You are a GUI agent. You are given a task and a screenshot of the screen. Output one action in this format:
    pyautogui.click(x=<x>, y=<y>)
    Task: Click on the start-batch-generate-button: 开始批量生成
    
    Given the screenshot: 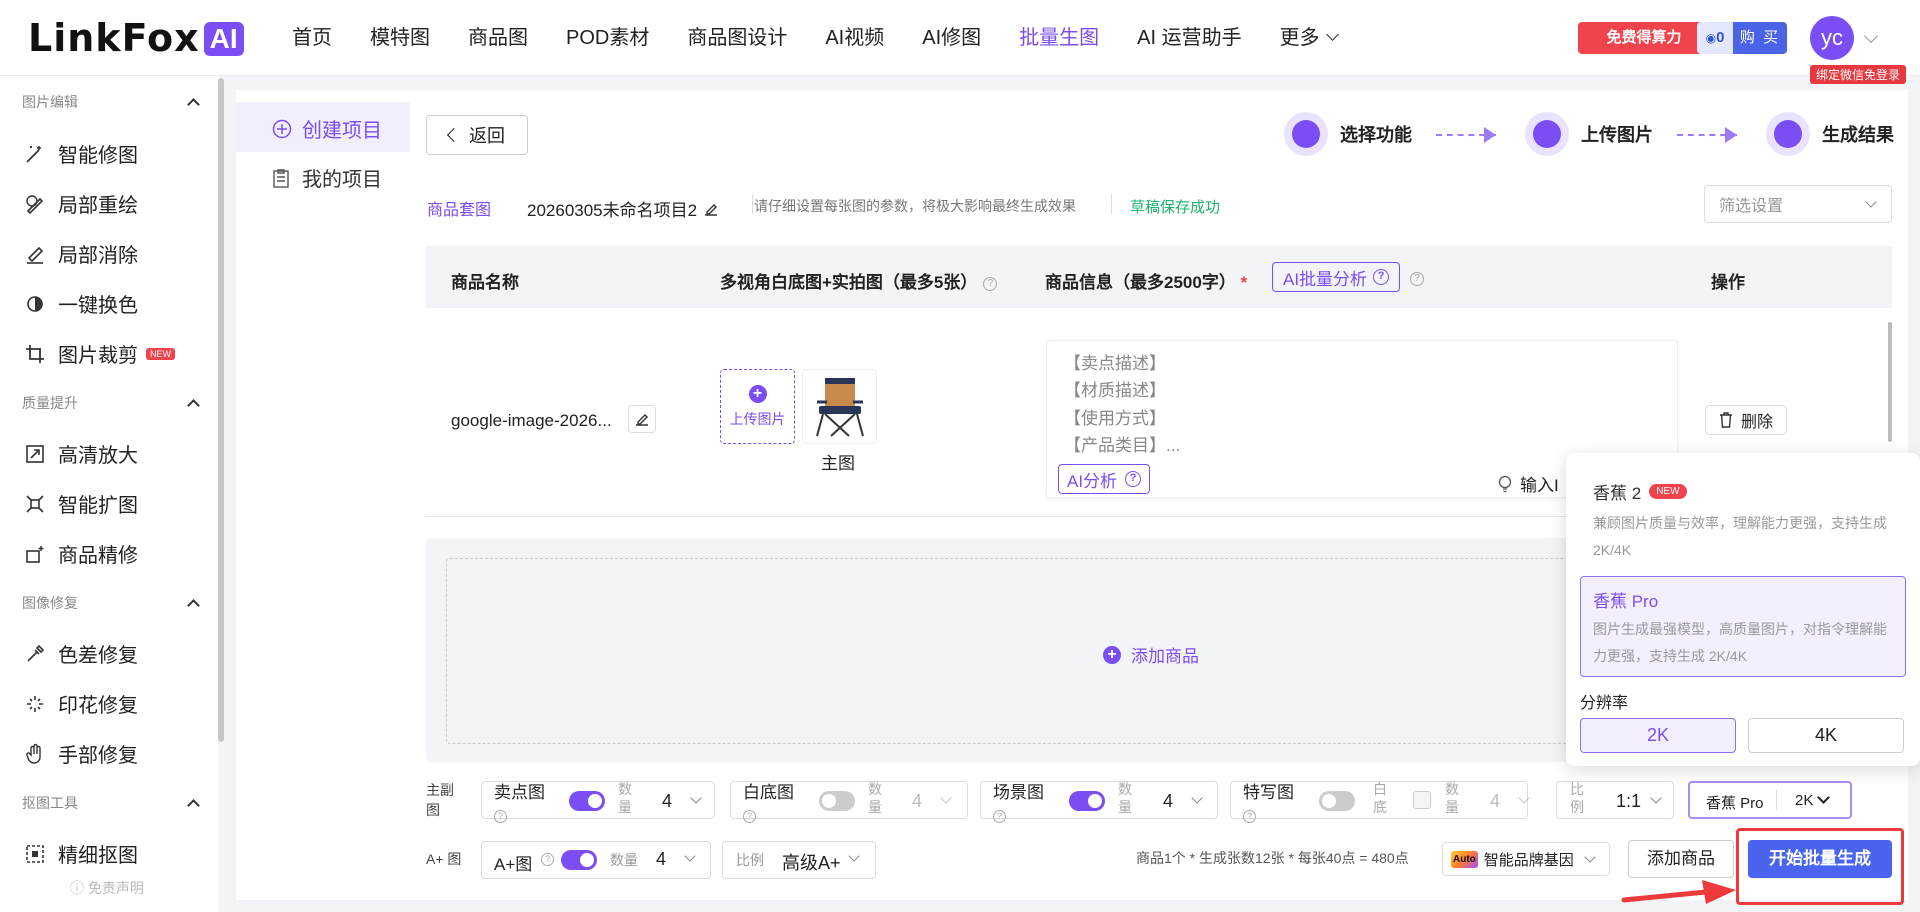 What is the action you would take?
    pyautogui.click(x=1820, y=859)
    